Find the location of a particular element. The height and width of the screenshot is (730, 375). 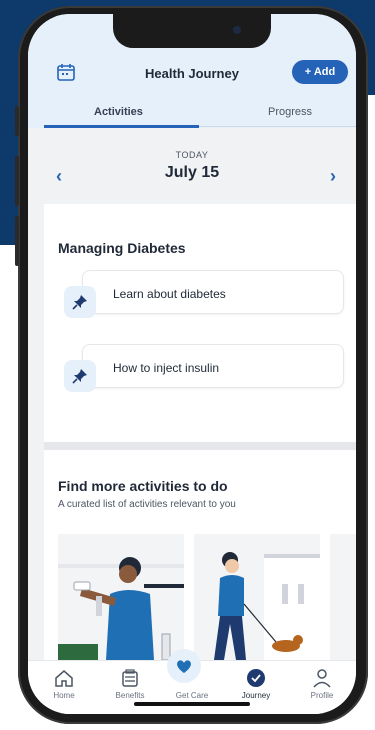

add-button: + Add is located at coordinates (320, 72).